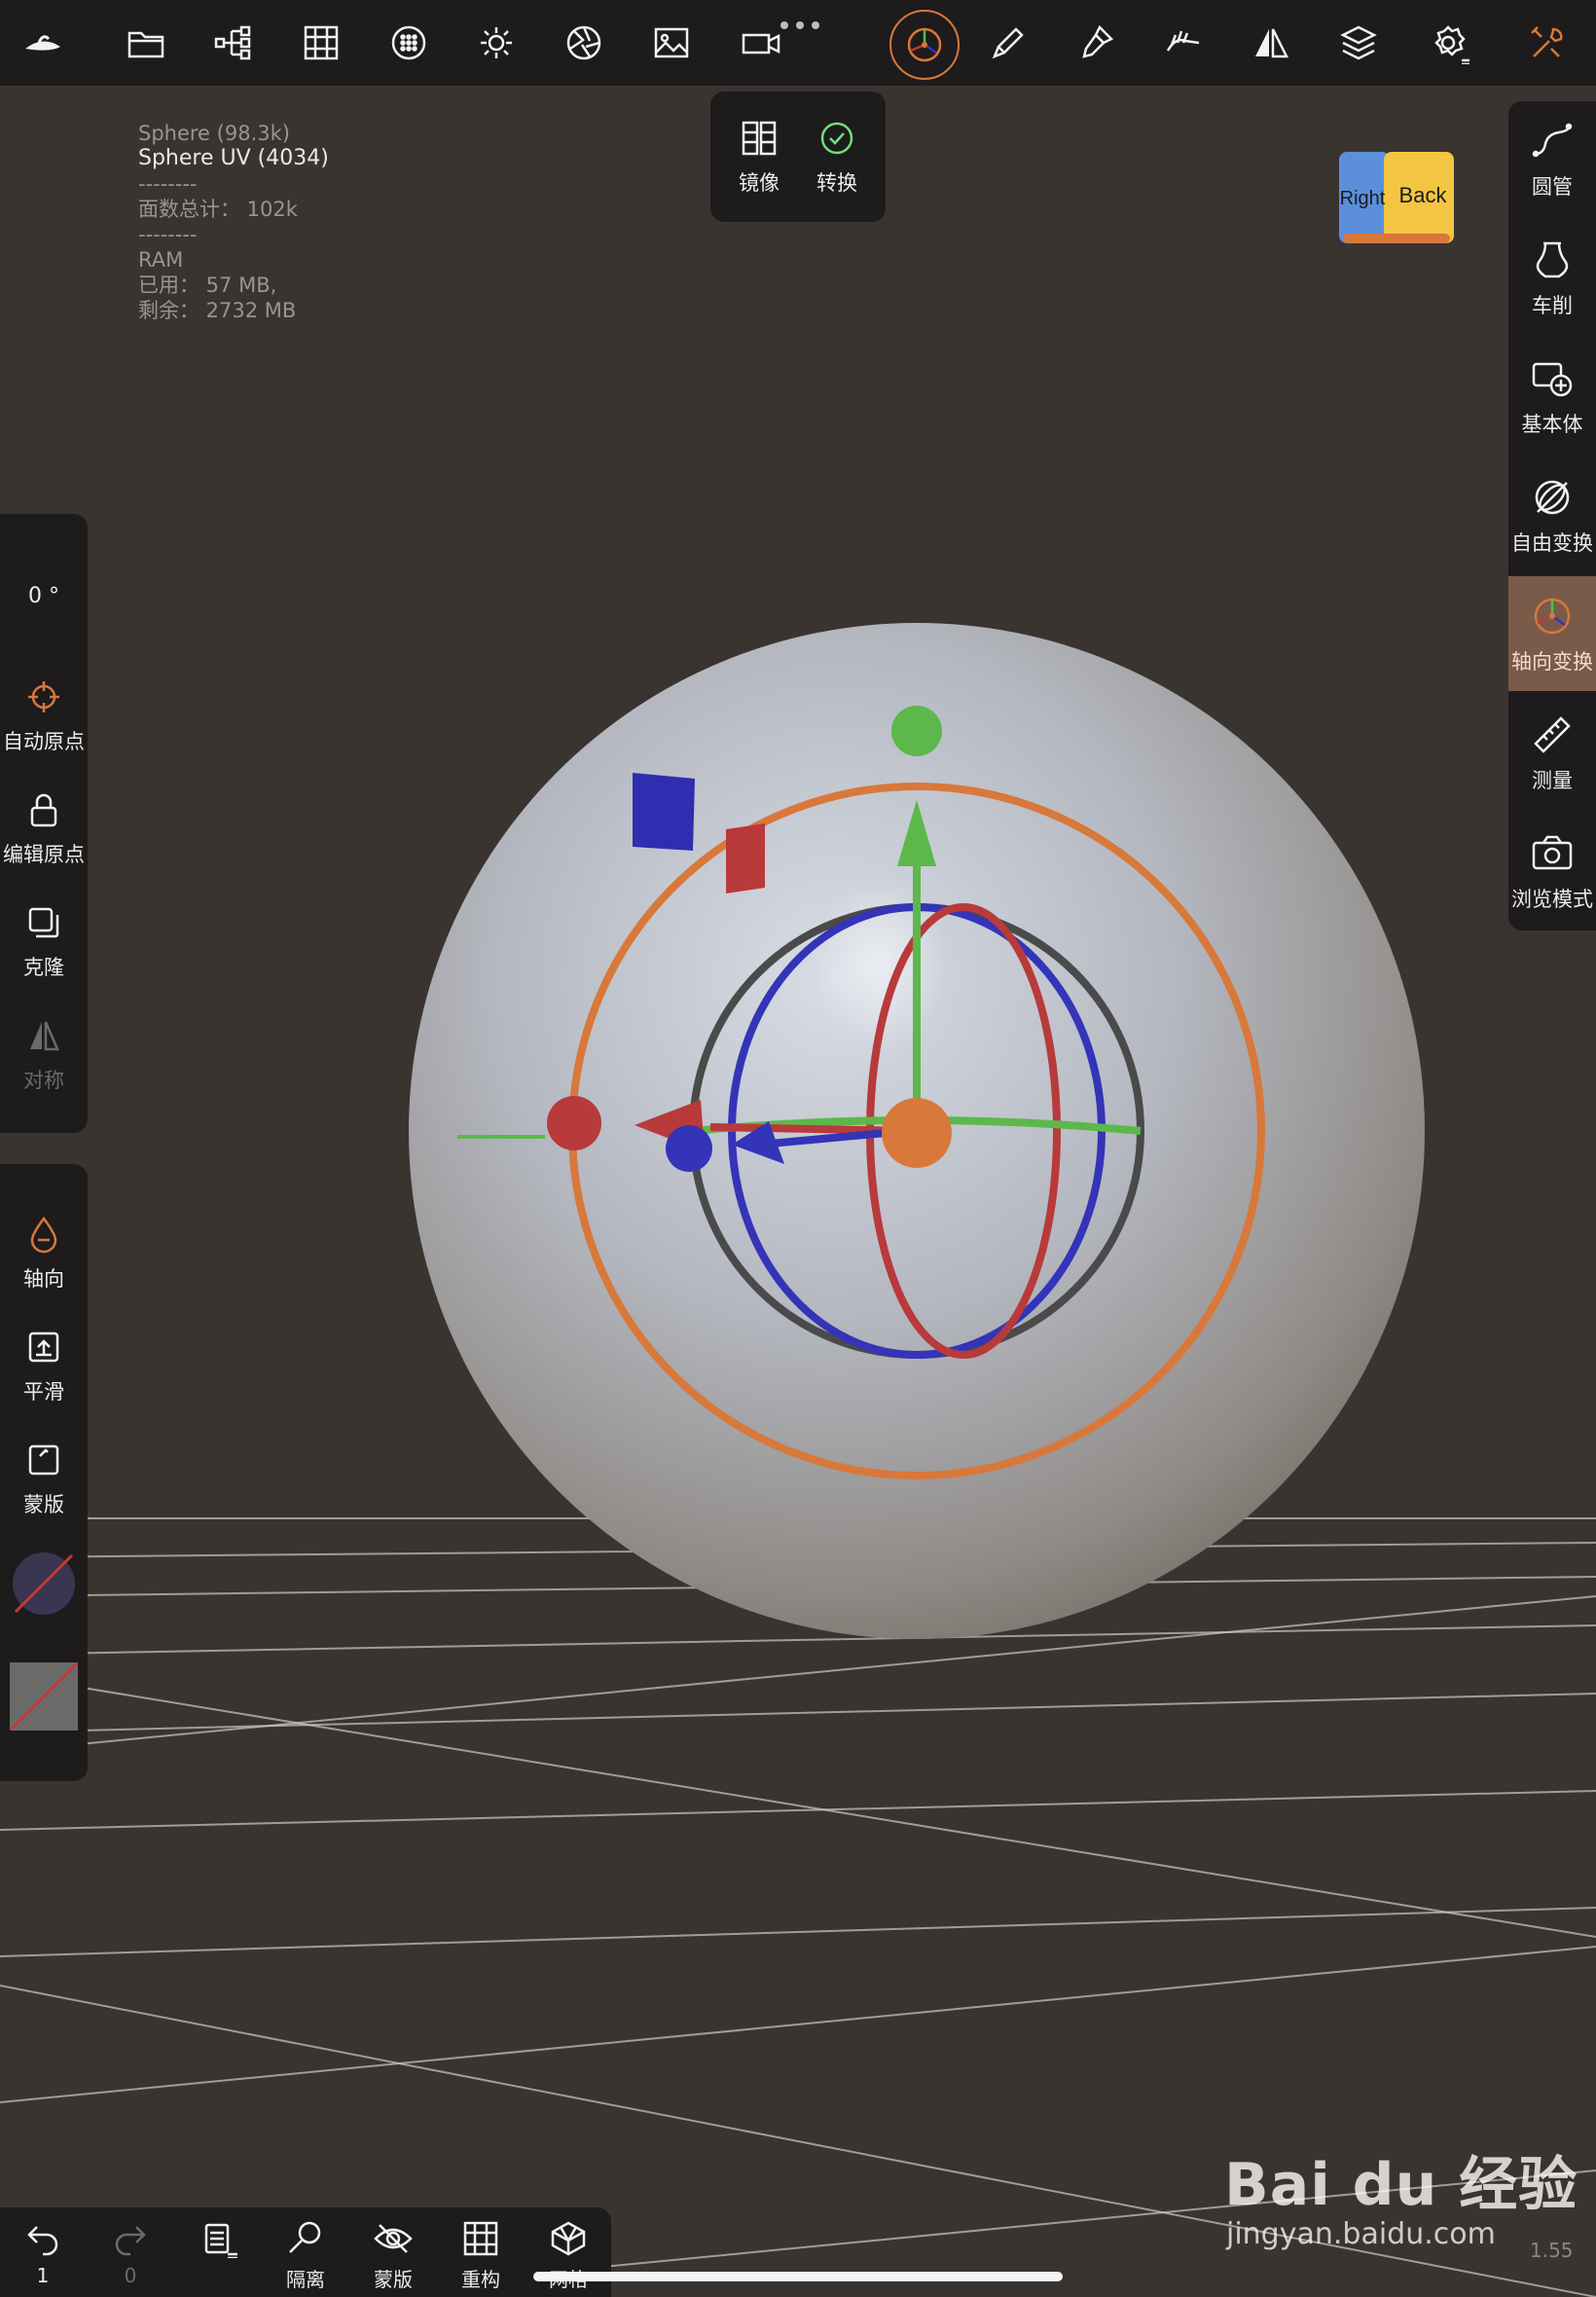 The width and height of the screenshot is (1596, 2297). I want to click on free-transform-tool: 自由变换, so click(1552, 514).